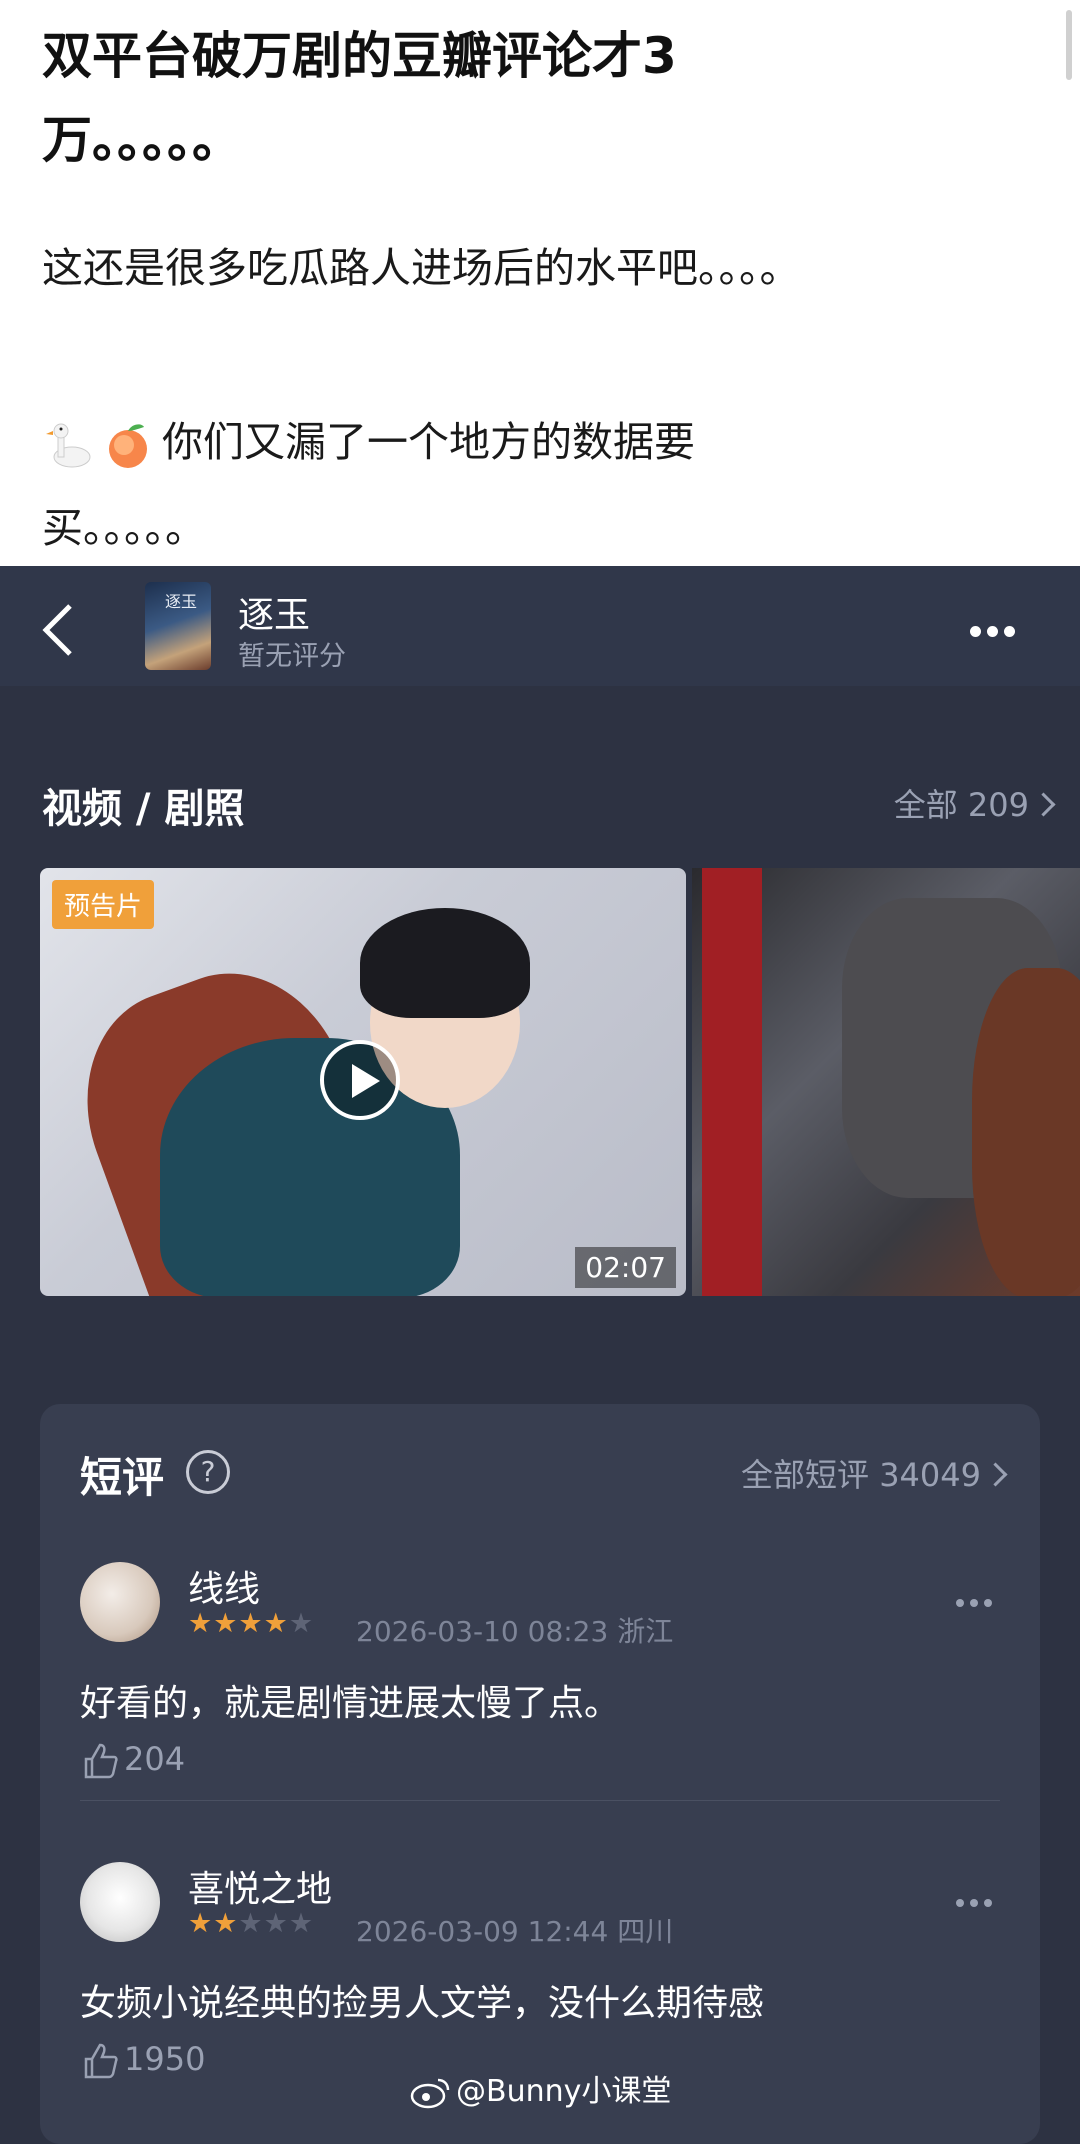  I want to click on review-text: 女频小说经典的捡男人文学，没什么期待感, so click(422, 2003).